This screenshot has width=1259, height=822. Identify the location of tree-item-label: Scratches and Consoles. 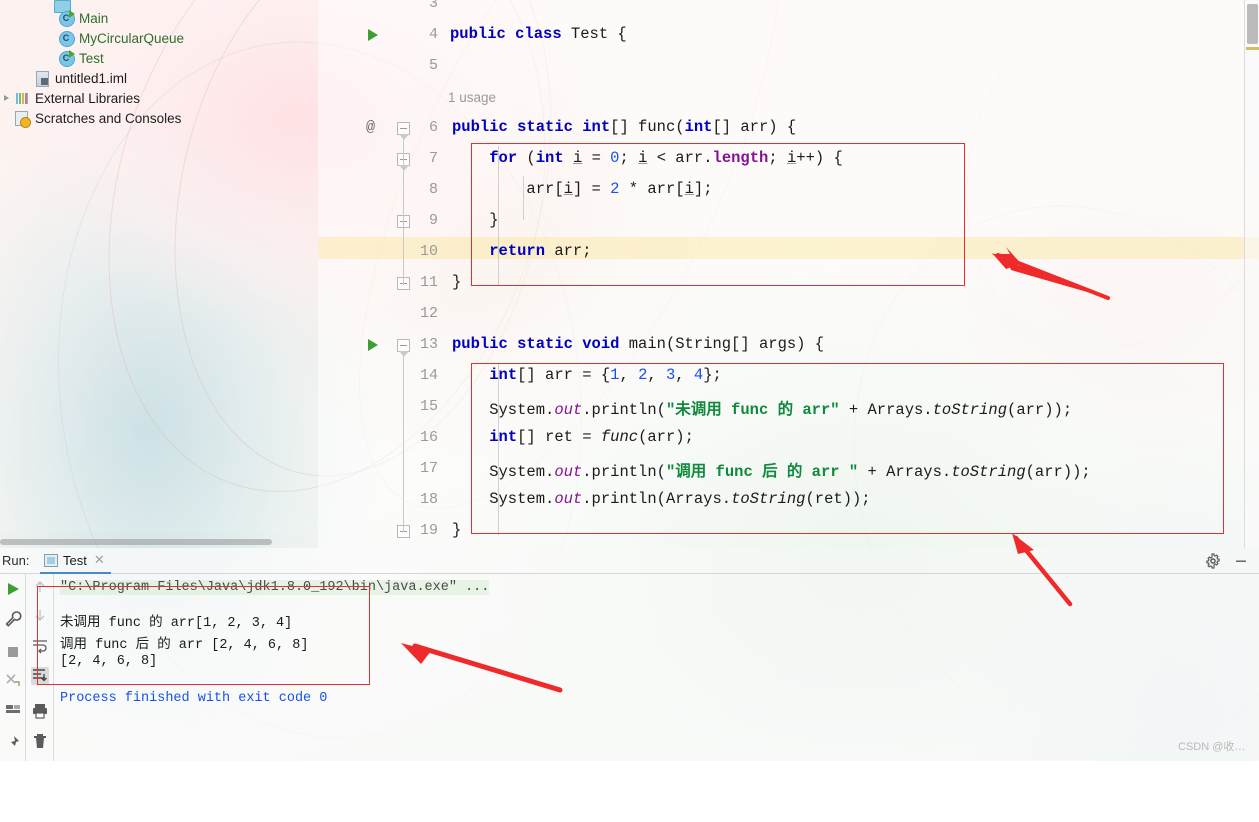
(108, 118).